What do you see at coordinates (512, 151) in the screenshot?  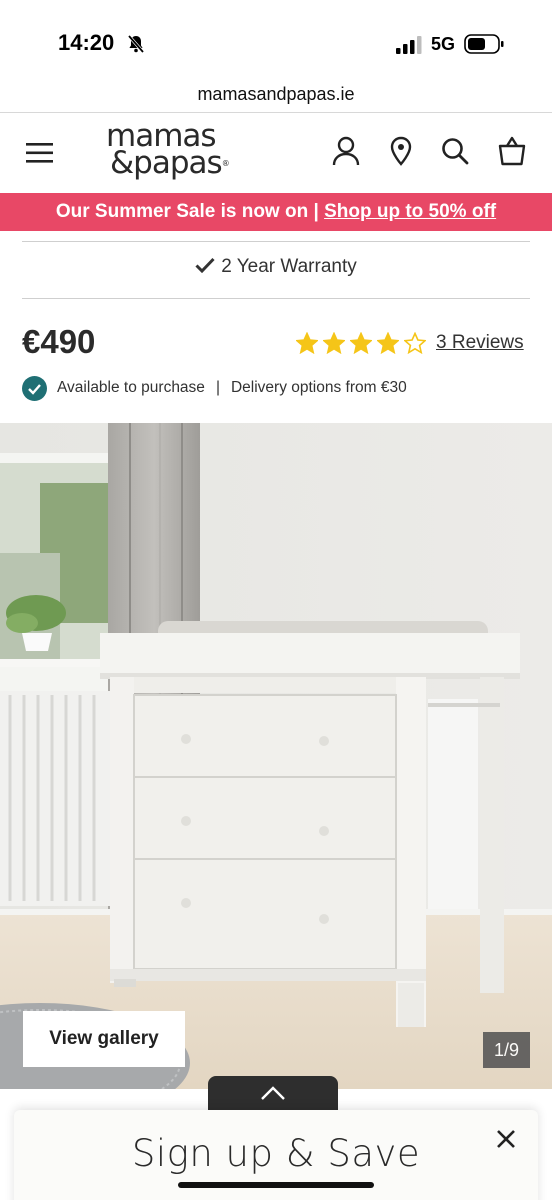 I see `shopping-bag-icon` at bounding box center [512, 151].